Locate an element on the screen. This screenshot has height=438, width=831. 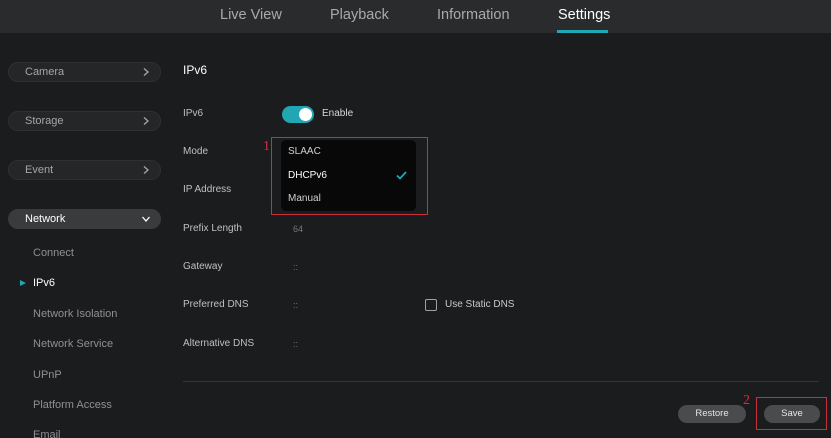
sidebar-item-upnp: UPnP is located at coordinates (47, 375).